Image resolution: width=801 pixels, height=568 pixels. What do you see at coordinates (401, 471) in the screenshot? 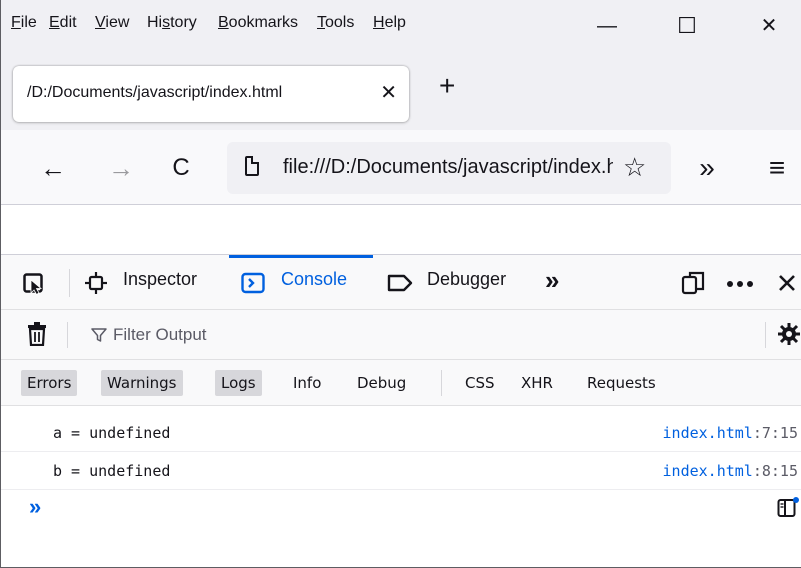
I see `console-message: b = undefined index.html:8:15` at bounding box center [401, 471].